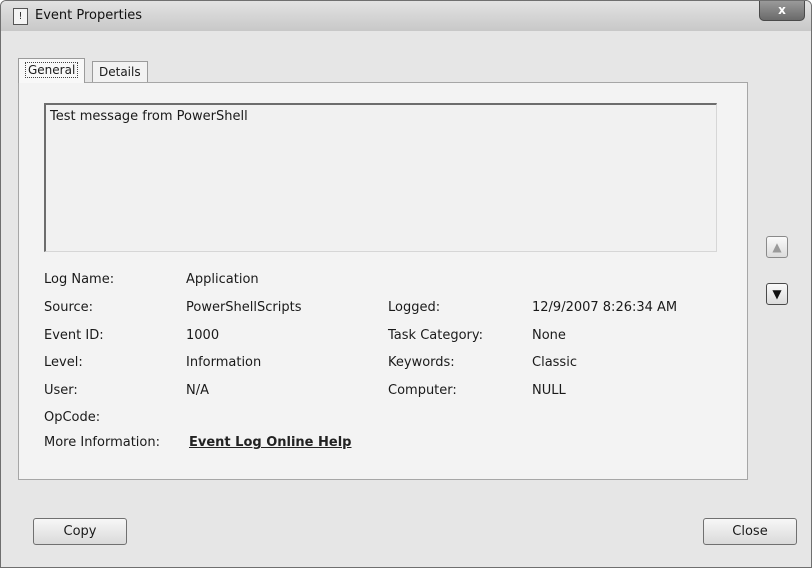 This screenshot has width=812, height=568. I want to click on level-label: Level:, so click(63, 362).